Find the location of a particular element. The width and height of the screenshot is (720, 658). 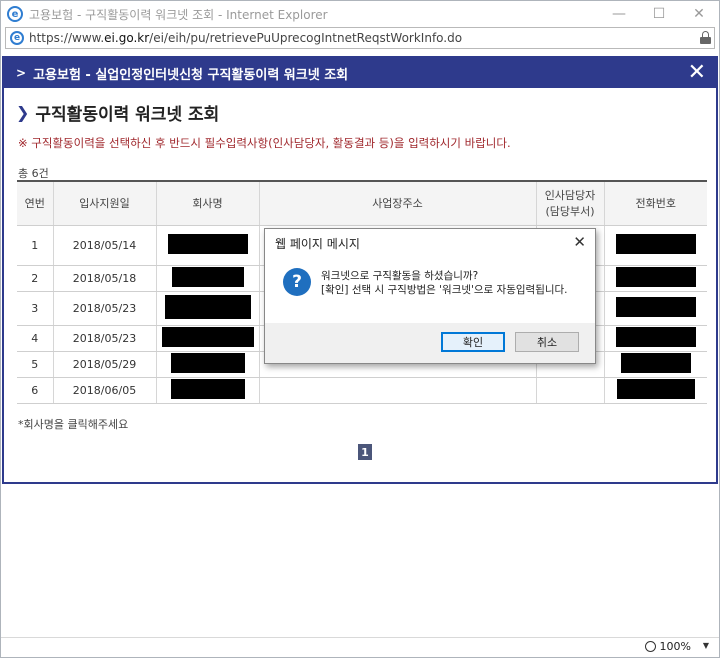

row-date: 2018/05/14 is located at coordinates (104, 245).